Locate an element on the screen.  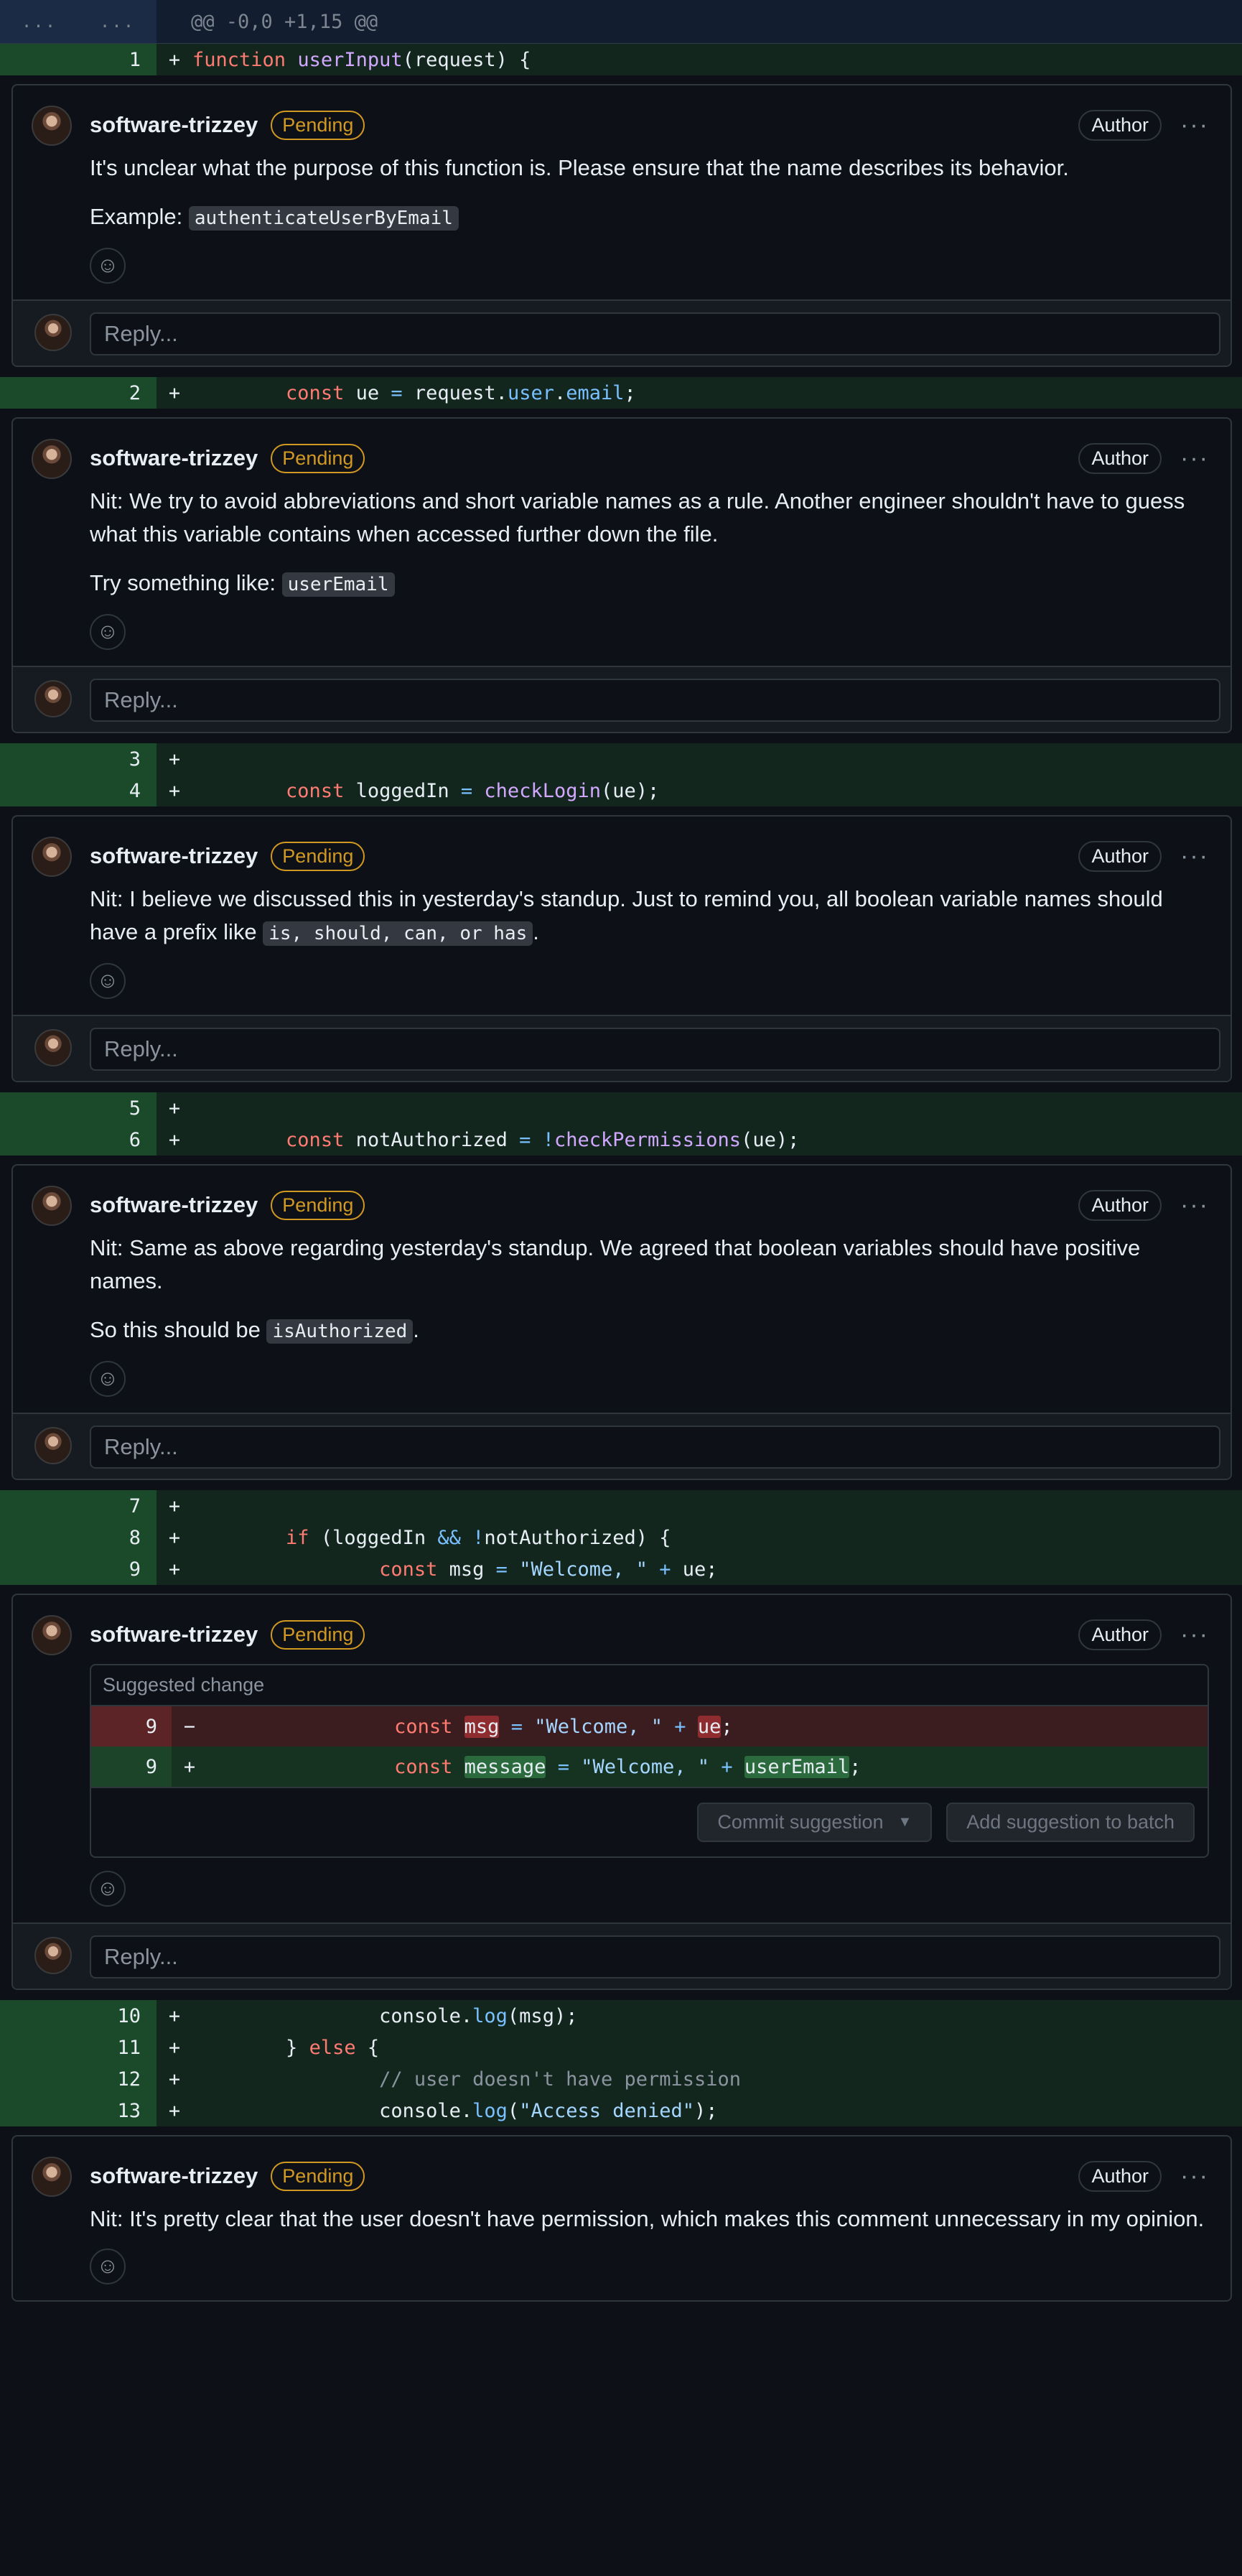
line-number: 8 is located at coordinates (78, 1537).